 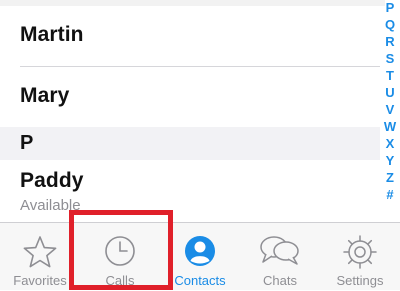 I want to click on index-letter-hash: #, so click(x=390, y=195).